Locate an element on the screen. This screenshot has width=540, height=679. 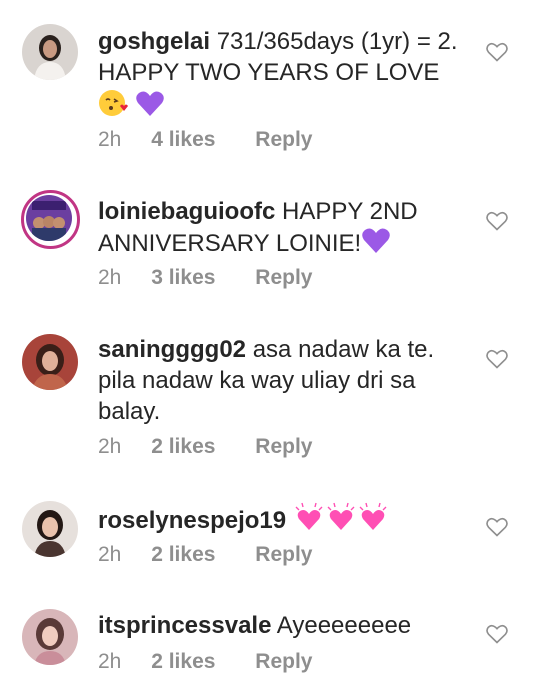
comment-likes: 4 likes is located at coordinates (183, 139).